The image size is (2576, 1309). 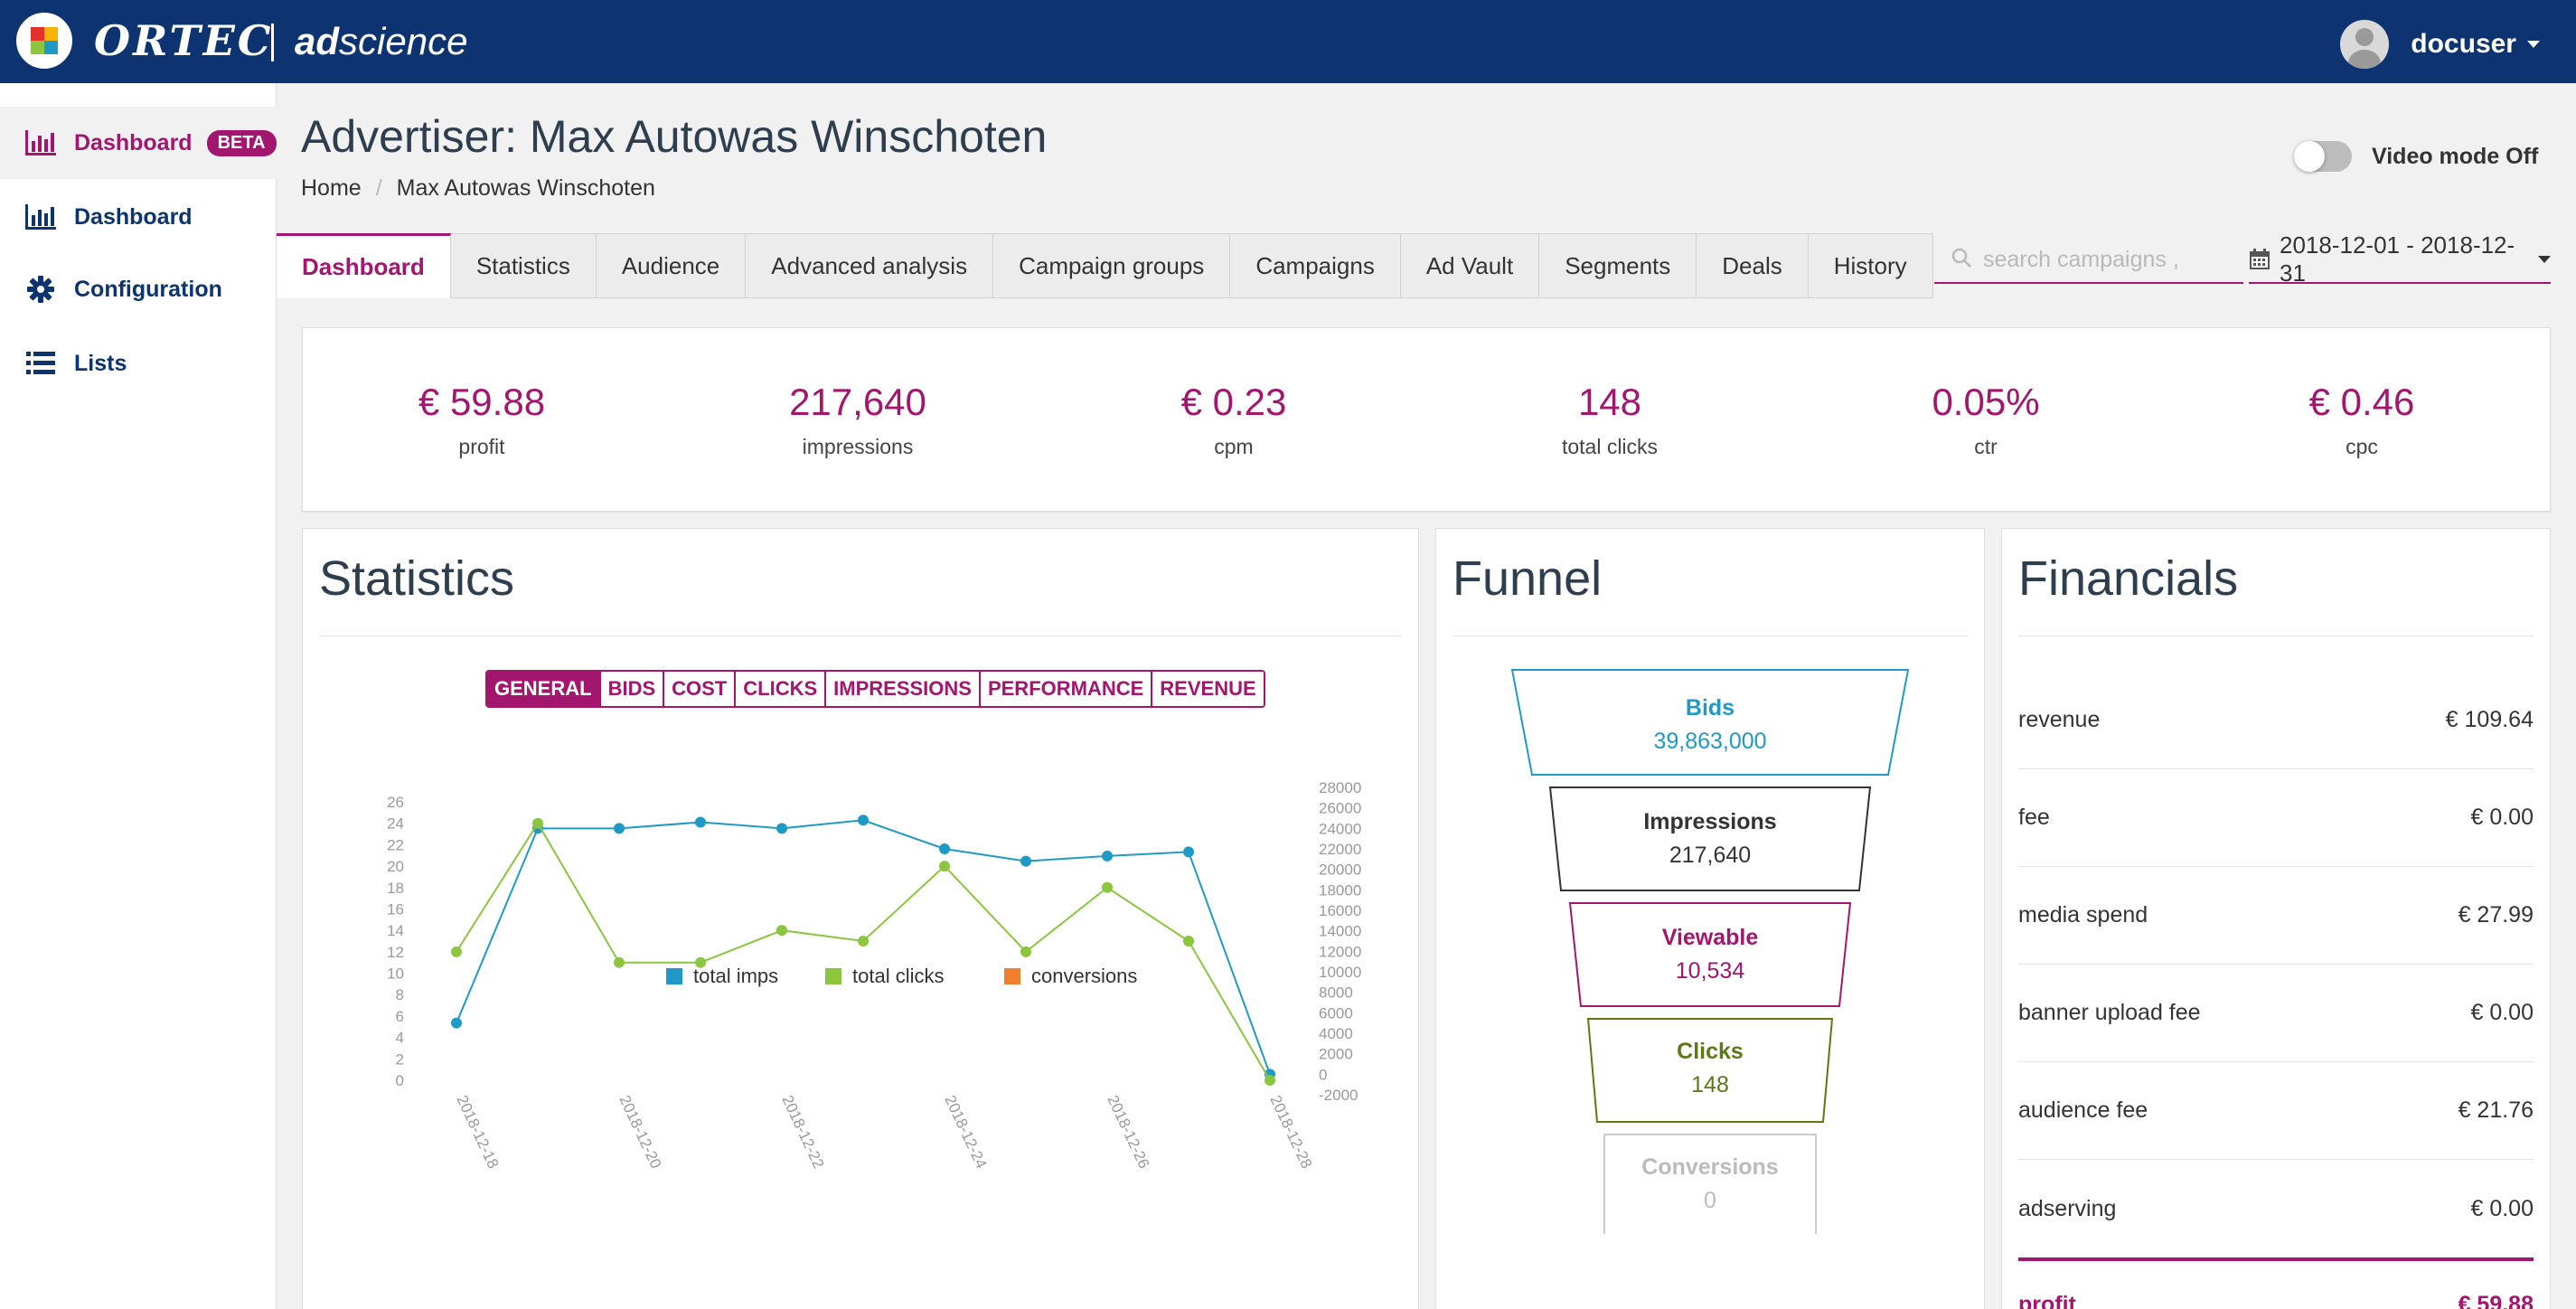 What do you see at coordinates (2496, 1110) in the screenshot?
I see `financial-value: € 21.76` at bounding box center [2496, 1110].